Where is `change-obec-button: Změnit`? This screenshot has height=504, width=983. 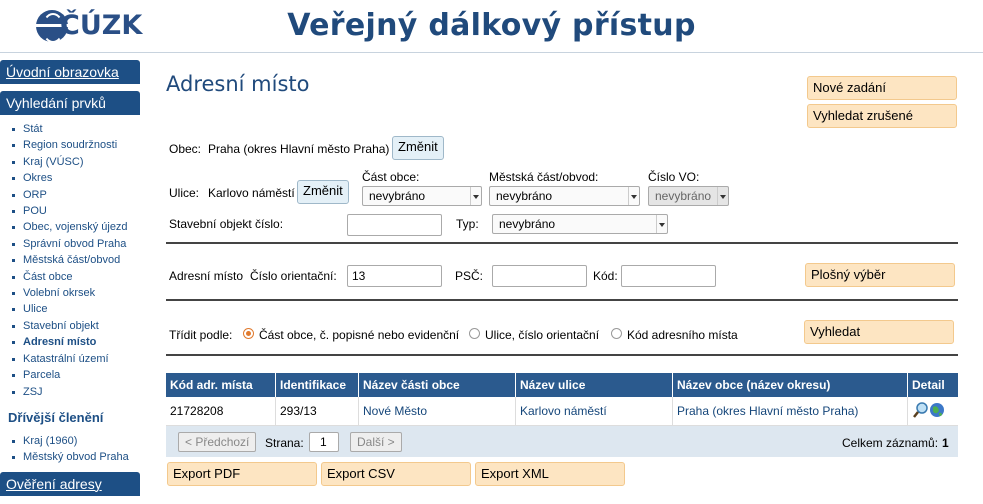 change-obec-button: Změnit is located at coordinates (418, 148).